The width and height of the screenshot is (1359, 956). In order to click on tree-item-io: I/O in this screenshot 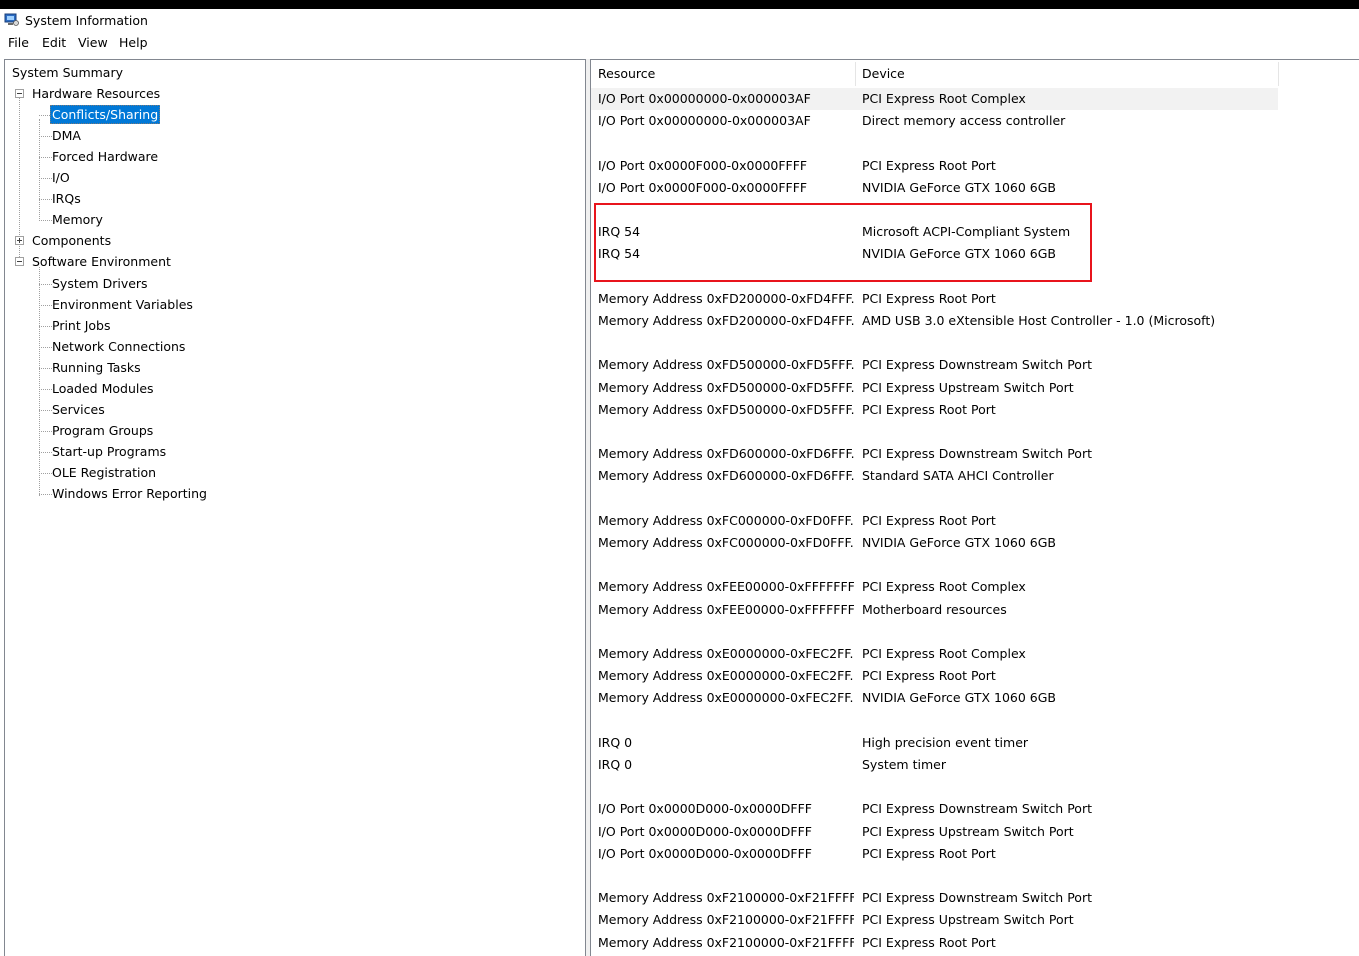, I will do `click(61, 177)`.